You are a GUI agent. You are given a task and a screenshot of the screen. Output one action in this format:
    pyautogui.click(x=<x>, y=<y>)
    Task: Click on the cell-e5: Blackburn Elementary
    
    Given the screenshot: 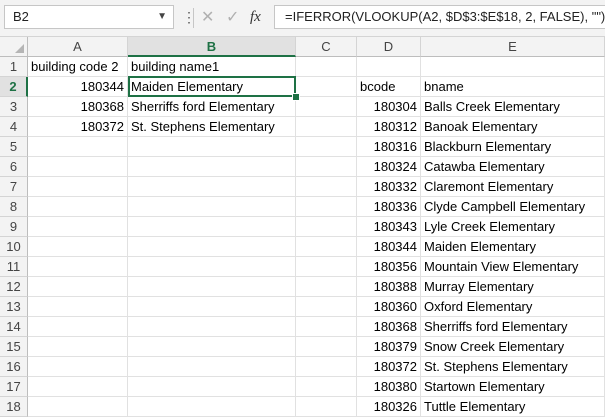 What is the action you would take?
    pyautogui.click(x=513, y=147)
    